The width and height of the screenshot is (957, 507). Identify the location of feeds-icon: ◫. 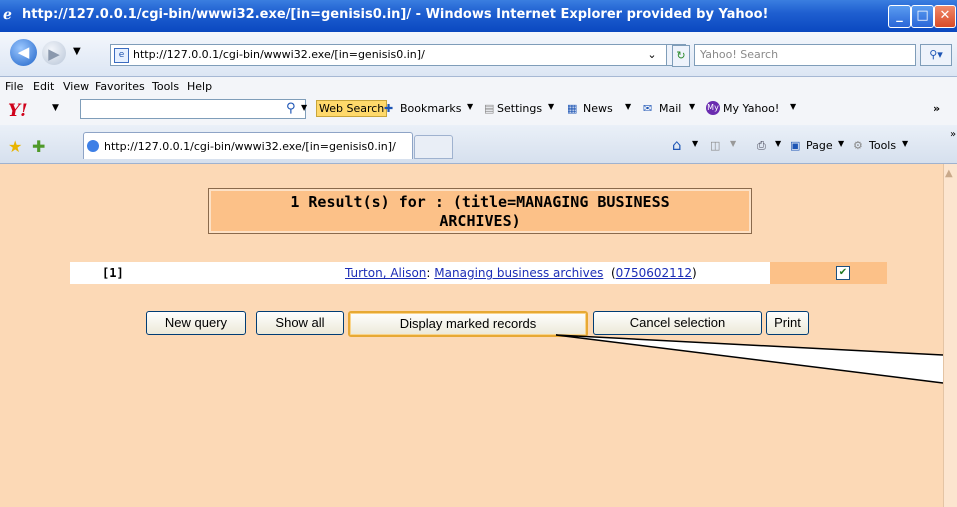
(715, 145).